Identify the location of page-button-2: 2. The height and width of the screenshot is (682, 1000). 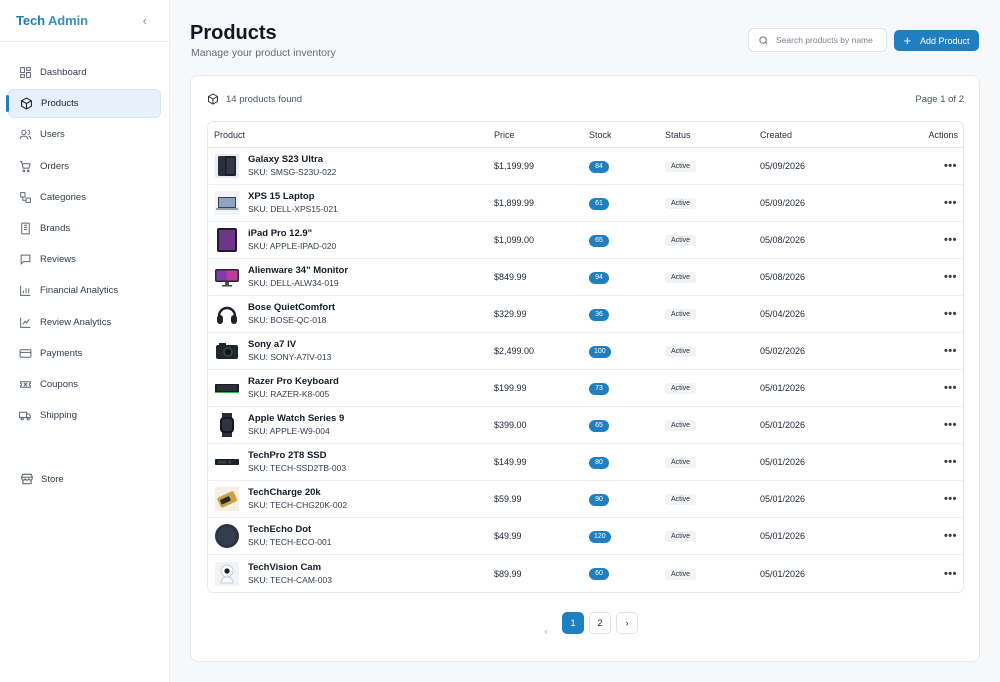
(600, 623).